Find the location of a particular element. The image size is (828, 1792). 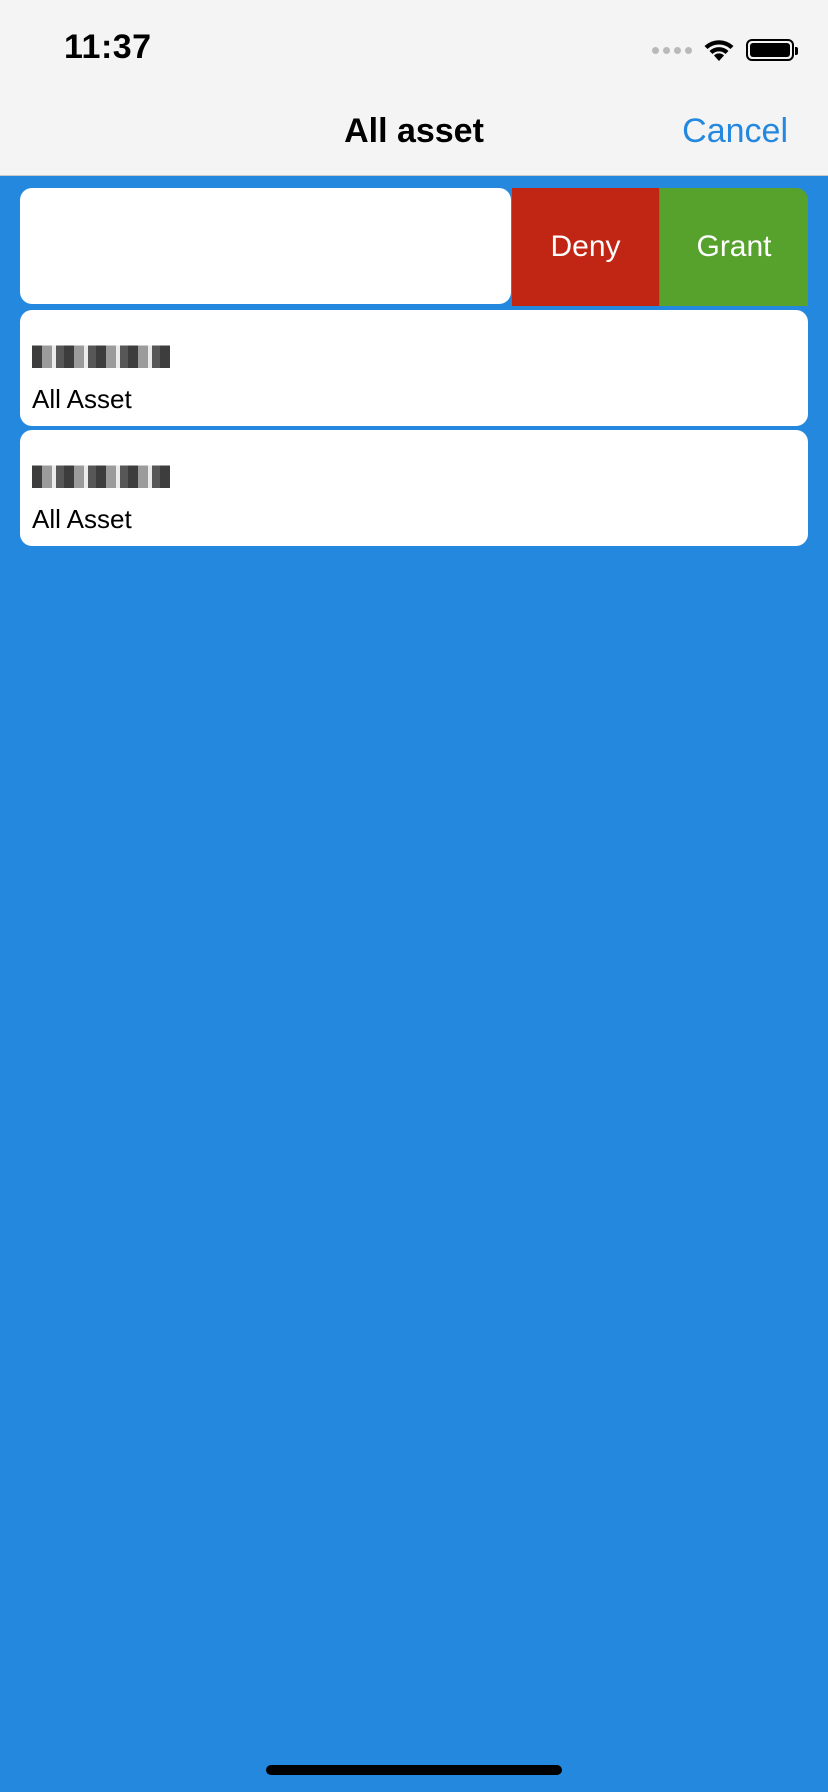

signal-icon is located at coordinates (672, 50).